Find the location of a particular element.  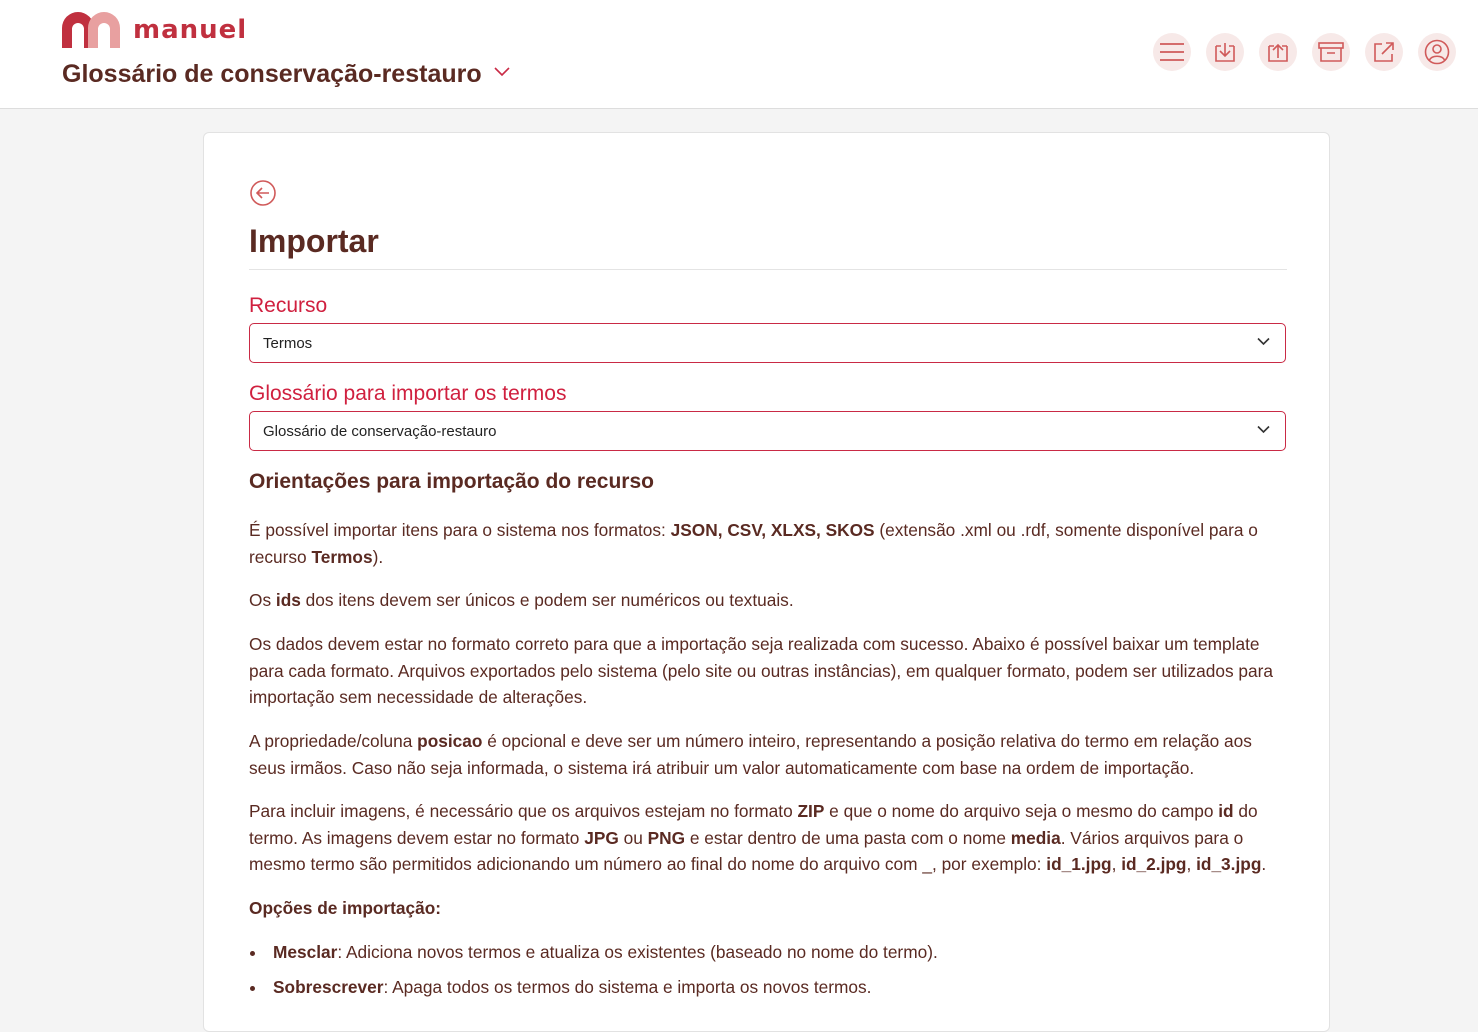

divider is located at coordinates (768, 269).